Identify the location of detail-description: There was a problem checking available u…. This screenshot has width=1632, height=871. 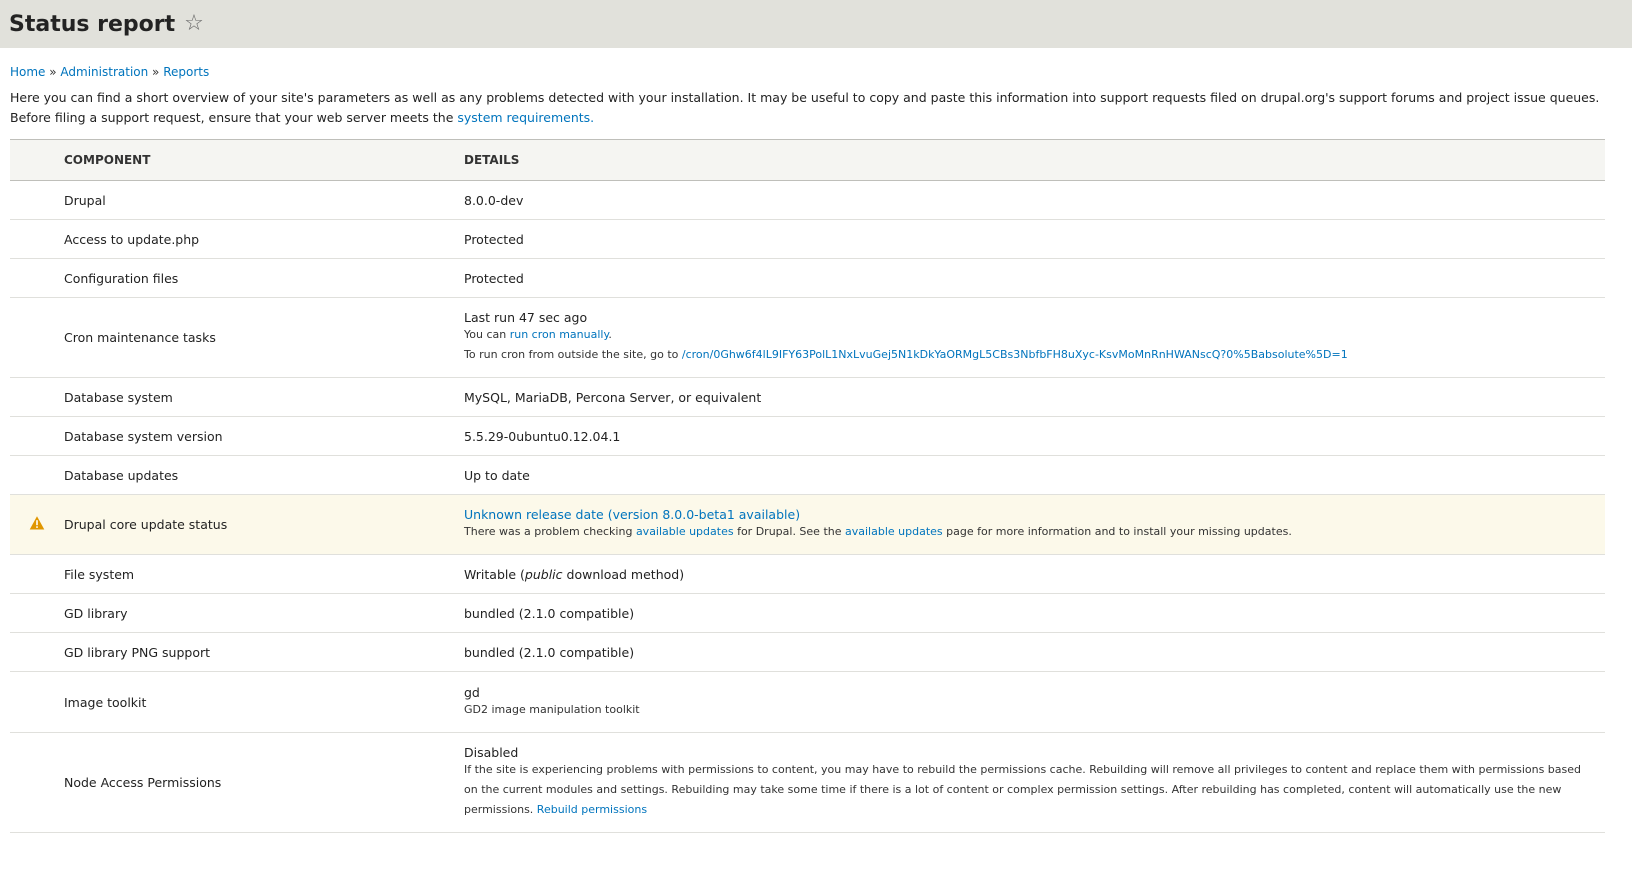
(1024, 532).